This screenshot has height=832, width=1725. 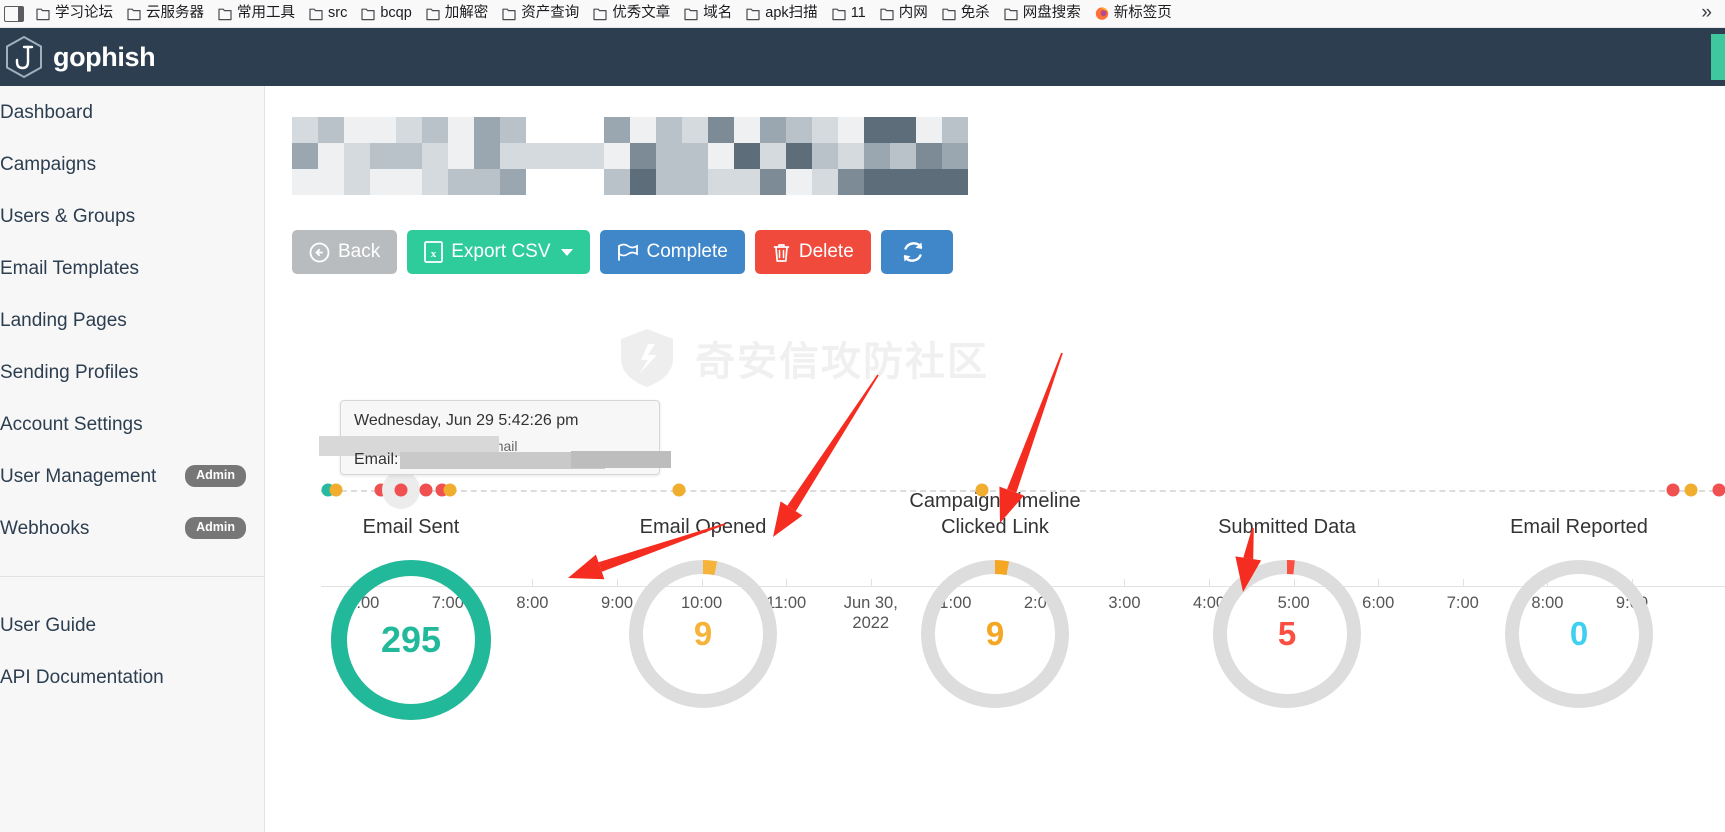 I want to click on bookmark-item: 常用工具, so click(x=256, y=13).